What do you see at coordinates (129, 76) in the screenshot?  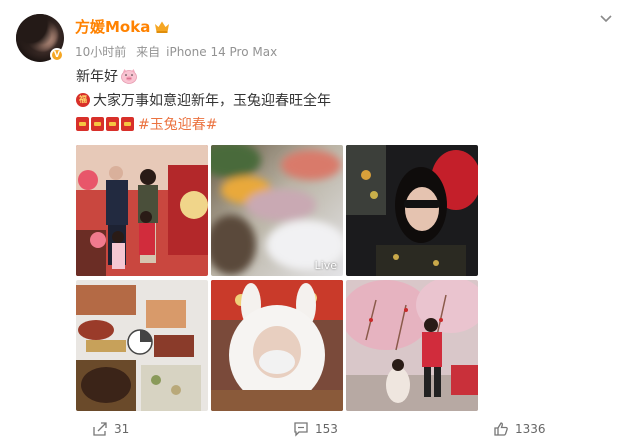 I see `pig-emoji-icon` at bounding box center [129, 76].